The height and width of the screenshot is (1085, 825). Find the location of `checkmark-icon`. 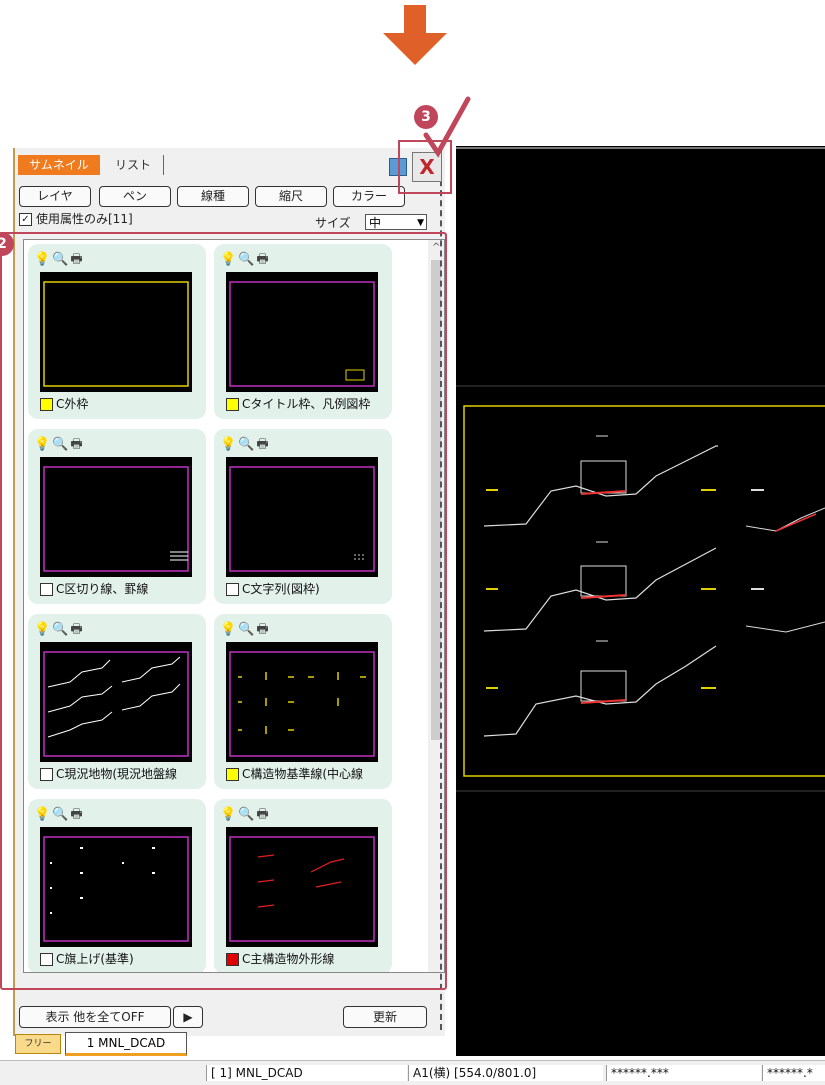

checkmark-icon is located at coordinates (447, 127).